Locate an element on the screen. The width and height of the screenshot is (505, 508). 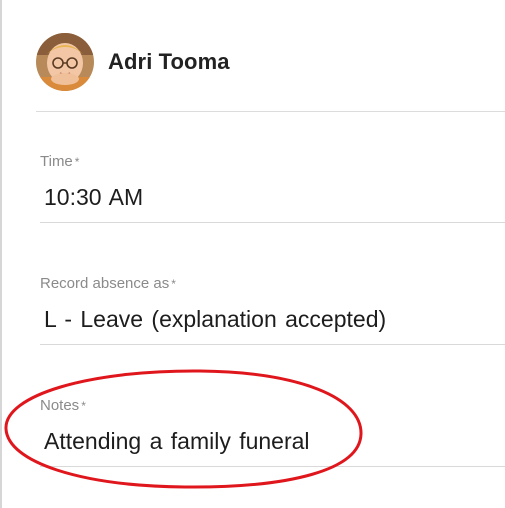
notes-field: Notes * Attending a family funeral is located at coordinates (272, 432).